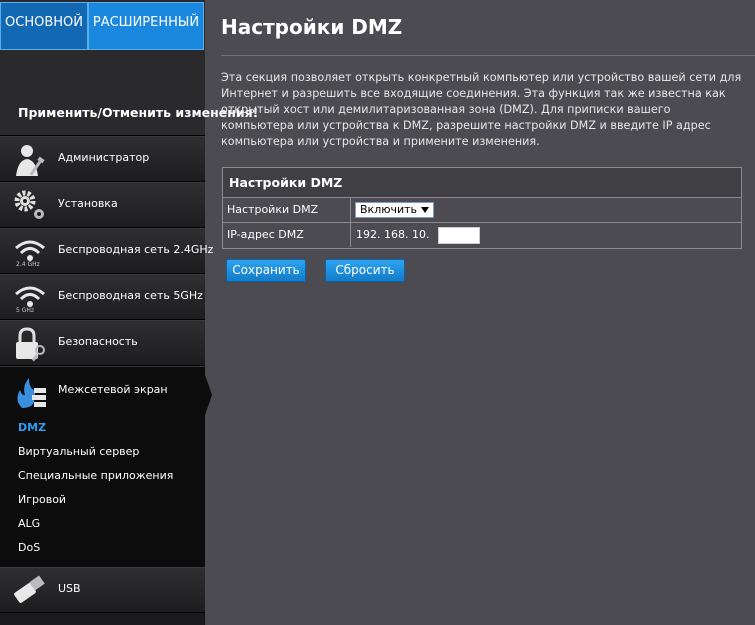 The width and height of the screenshot is (755, 625). I want to click on nav-item-firewall: Межсетевой экран, so click(102, 391).